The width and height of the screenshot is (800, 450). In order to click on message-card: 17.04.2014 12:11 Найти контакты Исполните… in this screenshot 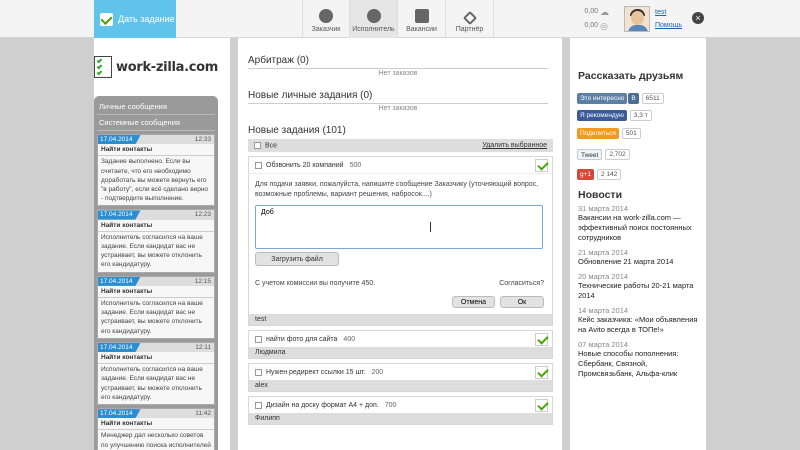, I will do `click(156, 373)`.